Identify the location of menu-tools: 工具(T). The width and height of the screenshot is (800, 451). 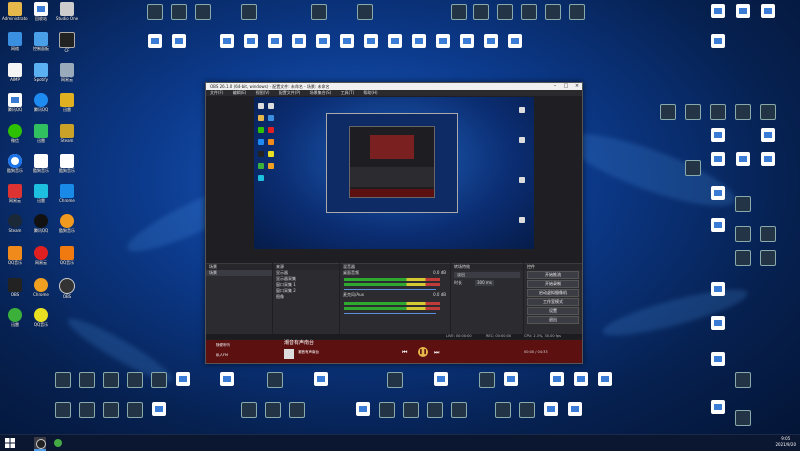
(348, 92).